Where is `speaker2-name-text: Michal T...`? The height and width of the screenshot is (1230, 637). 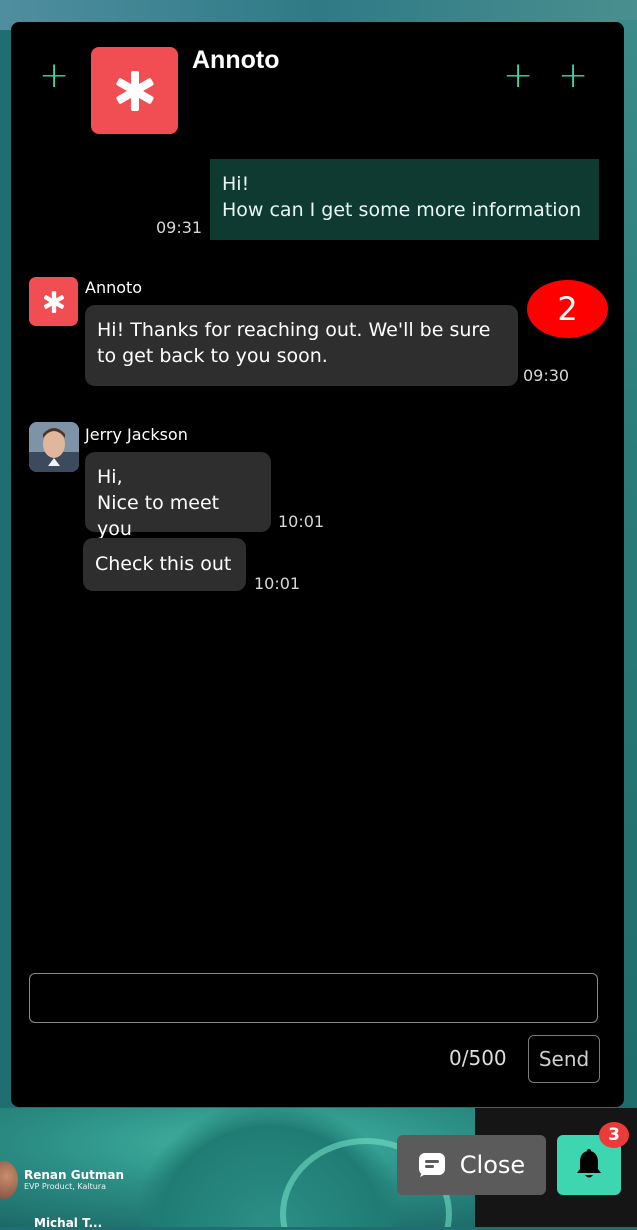 speaker2-name-text: Michal T... is located at coordinates (68, 1221).